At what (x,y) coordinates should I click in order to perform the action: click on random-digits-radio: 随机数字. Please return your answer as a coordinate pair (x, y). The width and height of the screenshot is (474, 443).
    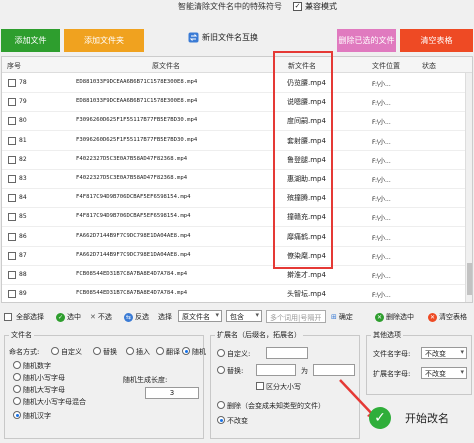
    Looking at the image, I should click on (32, 366).